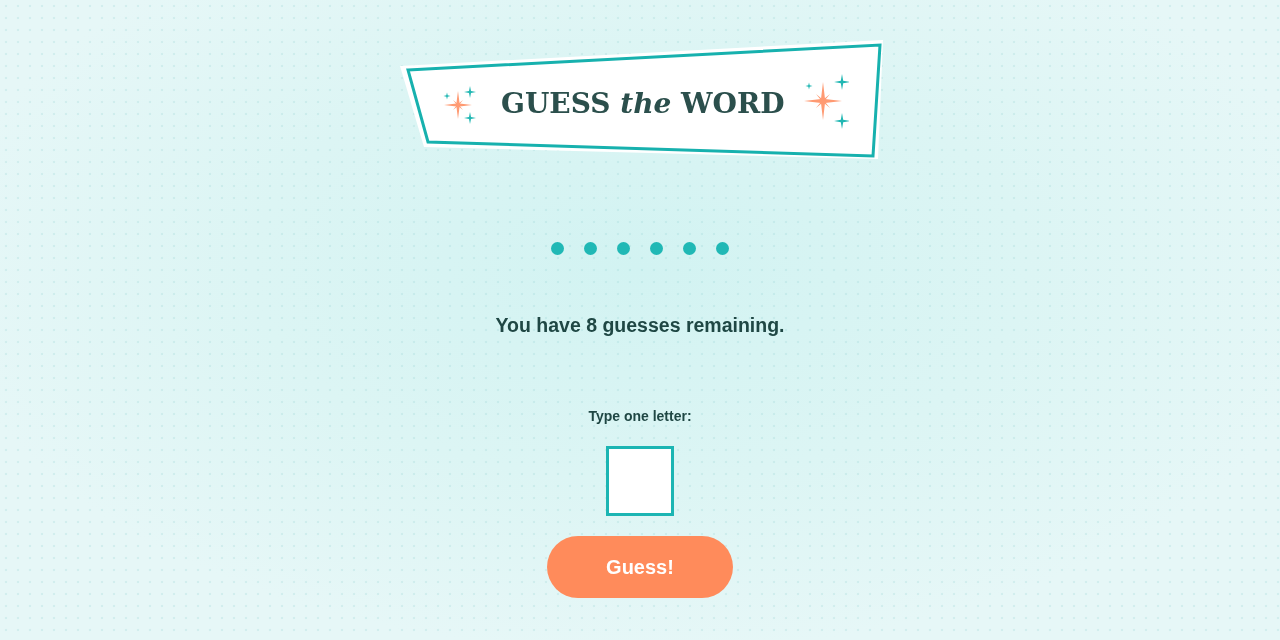 Image resolution: width=1280 pixels, height=640 pixels. I want to click on guesses-remaining-message: You have 8 guesses remaining., so click(640, 325).